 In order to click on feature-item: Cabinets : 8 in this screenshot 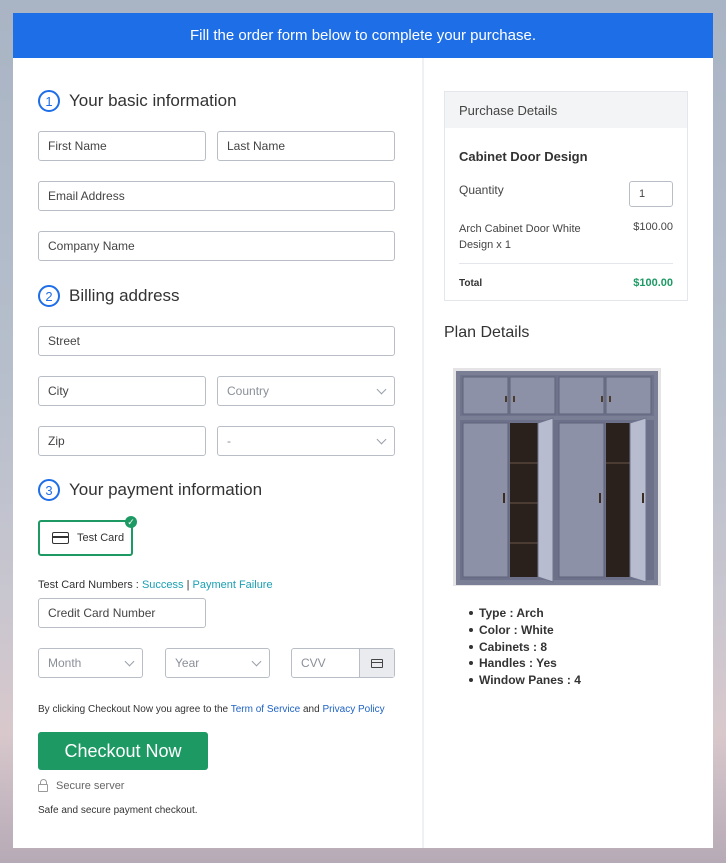, I will do `click(525, 646)`.